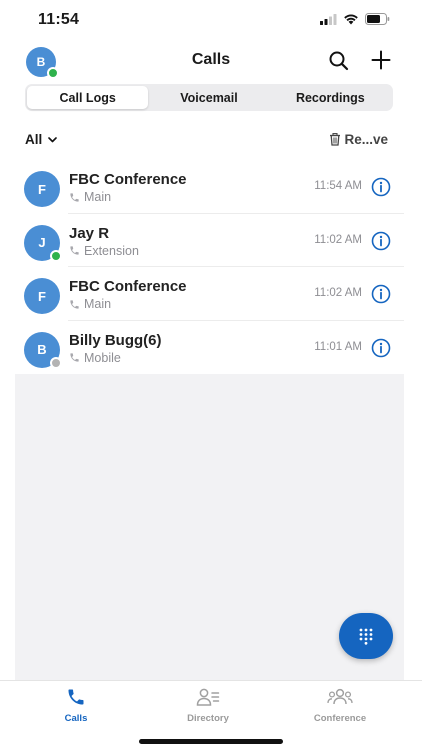 The width and height of the screenshot is (422, 750). I want to click on page-title: Calls, so click(211, 59).